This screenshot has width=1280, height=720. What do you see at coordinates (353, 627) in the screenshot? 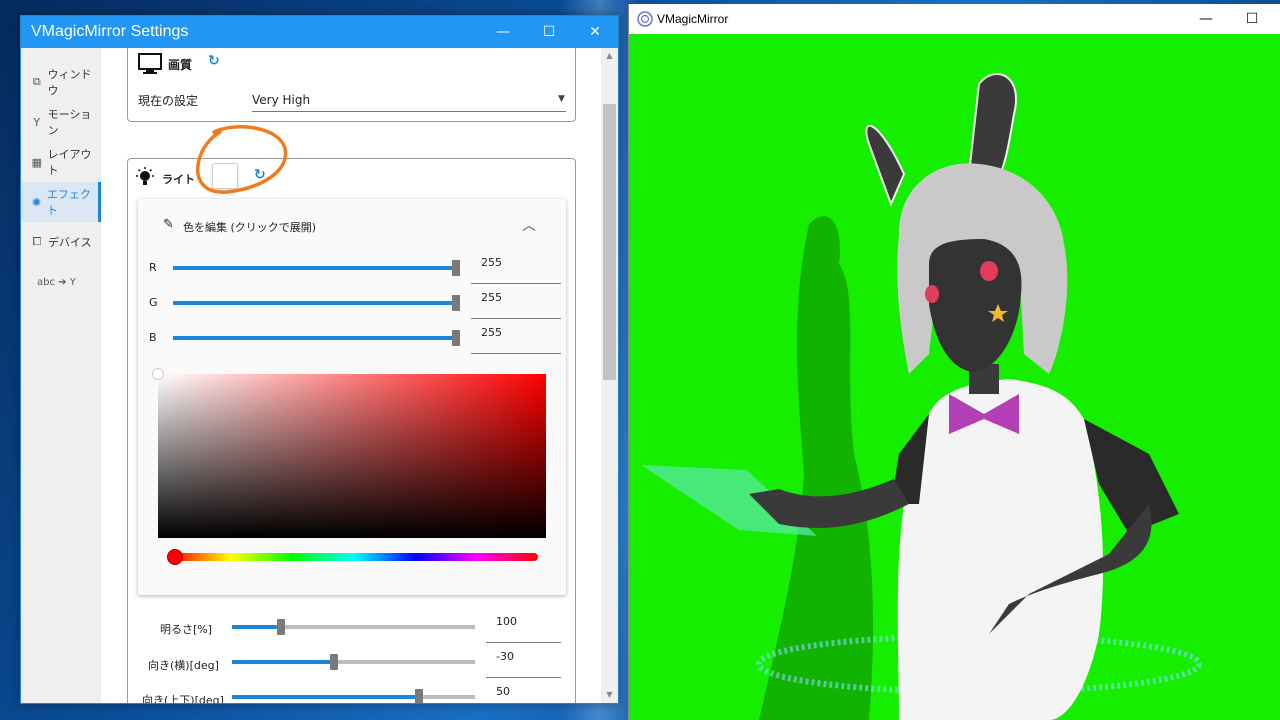
I see `brightness-slider` at bounding box center [353, 627].